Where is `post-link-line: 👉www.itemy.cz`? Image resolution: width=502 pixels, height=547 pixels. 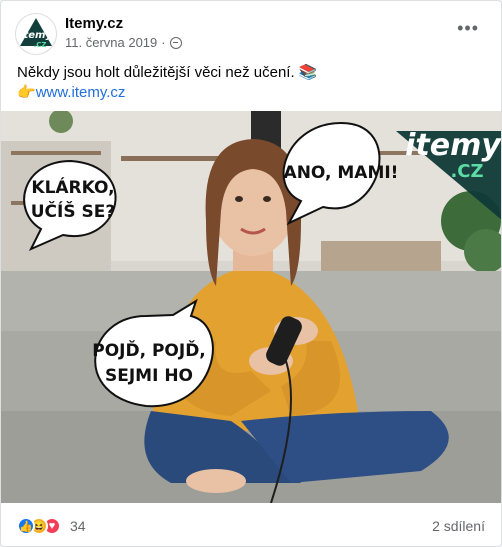 post-link-line: 👉www.itemy.cz is located at coordinates (251, 93).